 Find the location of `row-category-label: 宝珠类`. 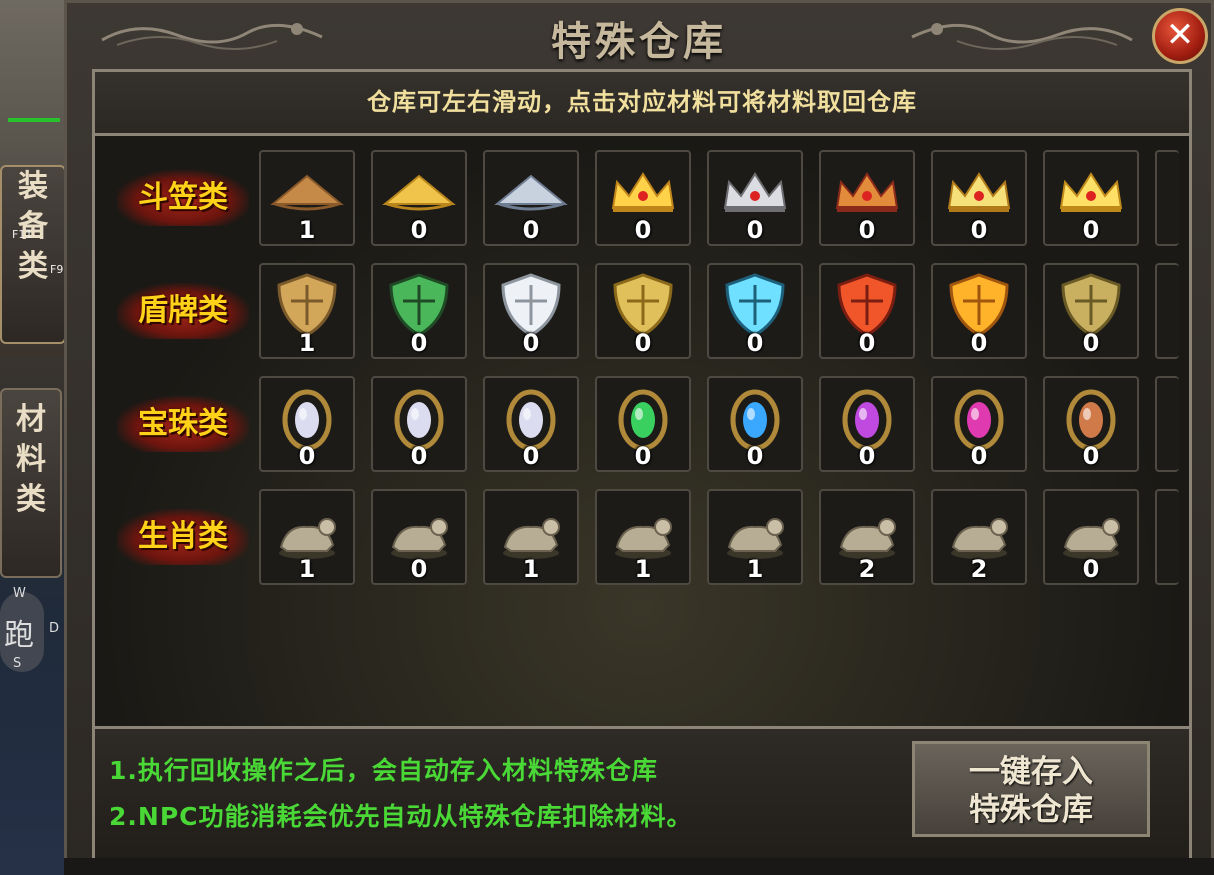

row-category-label: 宝珠类 is located at coordinates (183, 424).